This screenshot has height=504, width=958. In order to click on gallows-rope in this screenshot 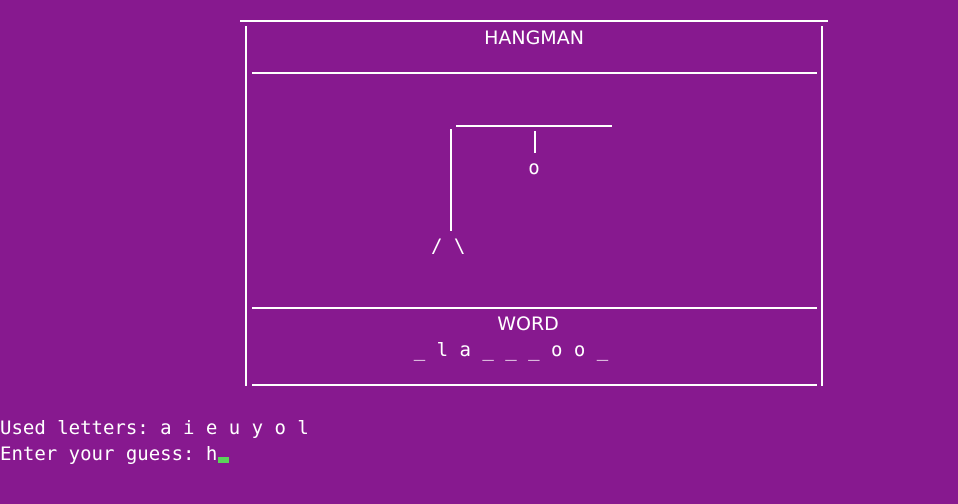, I will do `click(535, 142)`.